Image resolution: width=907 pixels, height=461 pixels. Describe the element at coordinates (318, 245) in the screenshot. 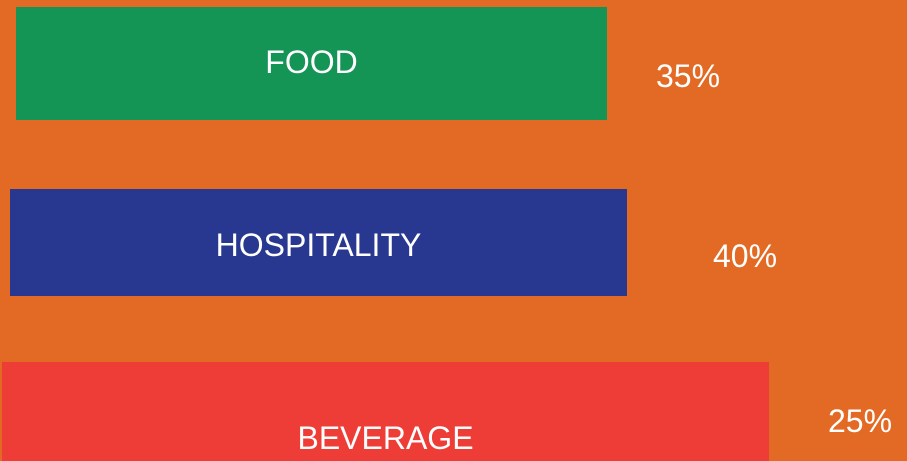

I see `bar-label-hospitality: HOSPITALITY` at that location.